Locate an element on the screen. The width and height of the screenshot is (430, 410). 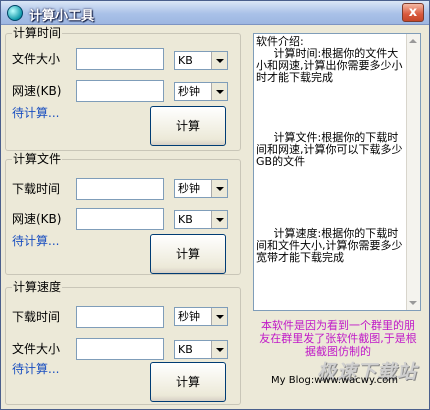
close-button: x is located at coordinates (413, 12).